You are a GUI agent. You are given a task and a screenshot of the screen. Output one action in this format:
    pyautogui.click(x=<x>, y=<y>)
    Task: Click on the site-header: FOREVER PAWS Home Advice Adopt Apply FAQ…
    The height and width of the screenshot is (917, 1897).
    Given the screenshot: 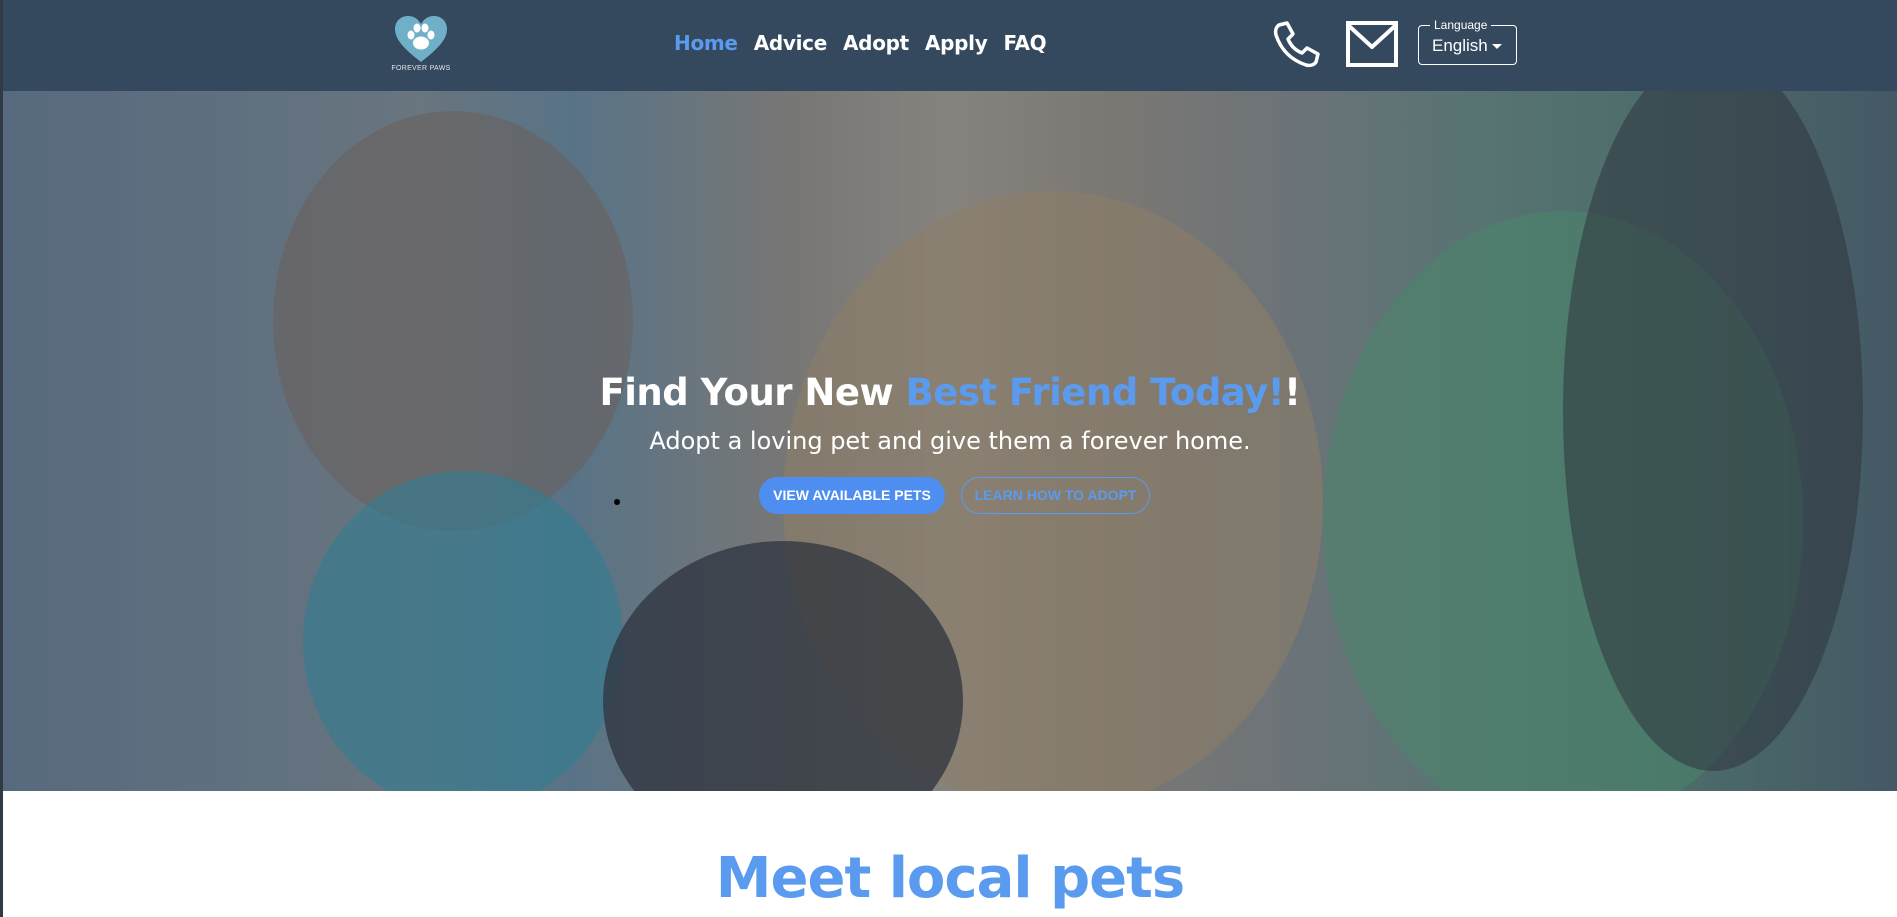 What is the action you would take?
    pyautogui.click(x=950, y=45)
    